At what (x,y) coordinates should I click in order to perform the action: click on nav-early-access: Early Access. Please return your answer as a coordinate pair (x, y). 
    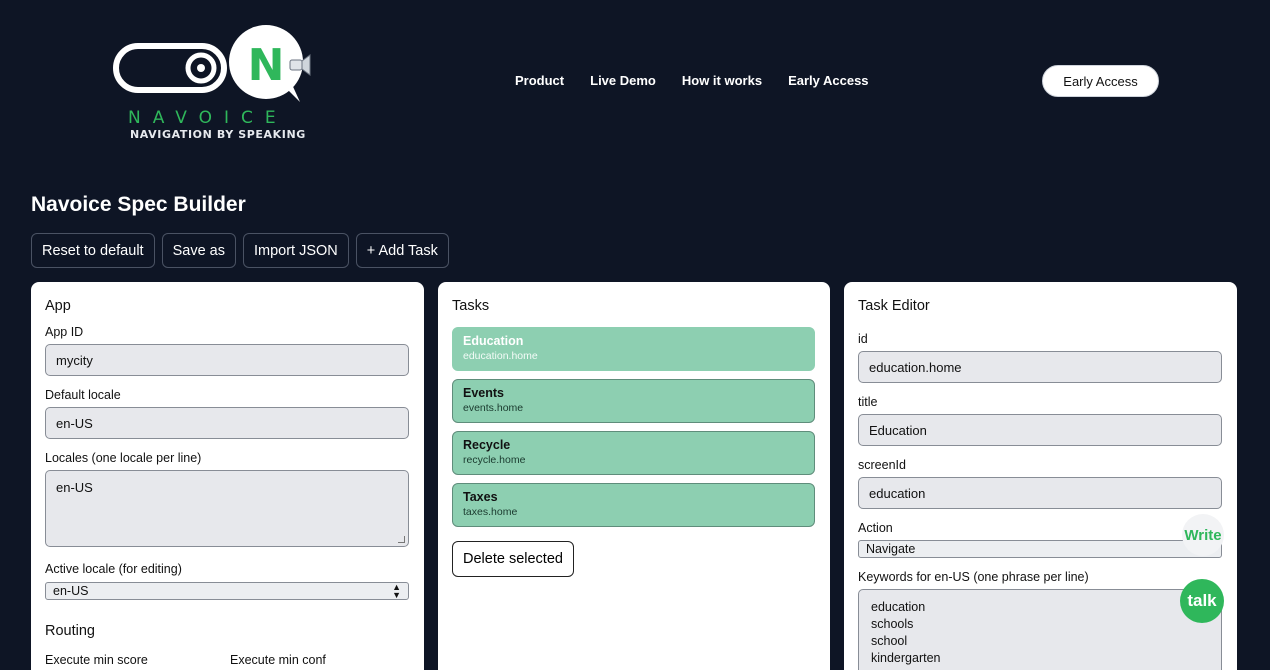
    Looking at the image, I should click on (828, 80).